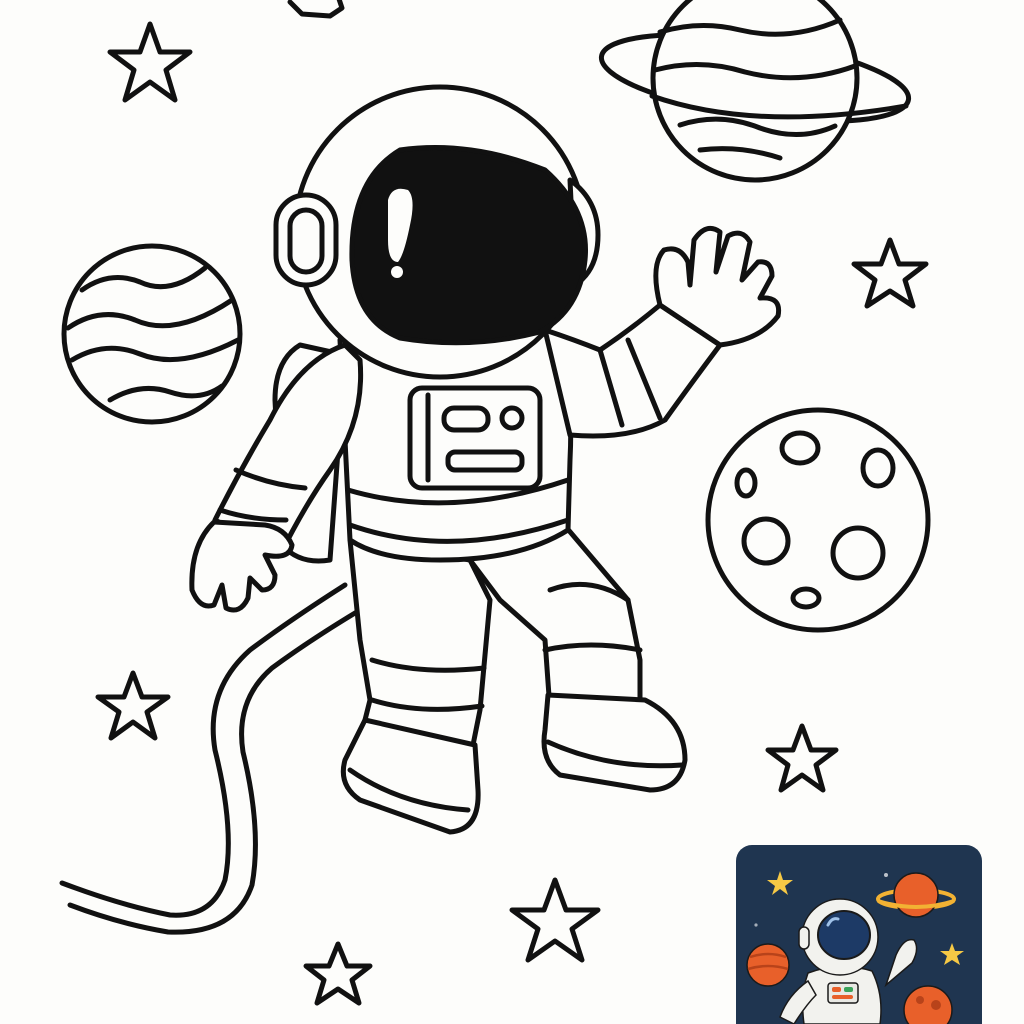 The height and width of the screenshot is (1024, 1024). Describe the element at coordinates (755, 91) in the screenshot. I see `ringed-planet` at that location.